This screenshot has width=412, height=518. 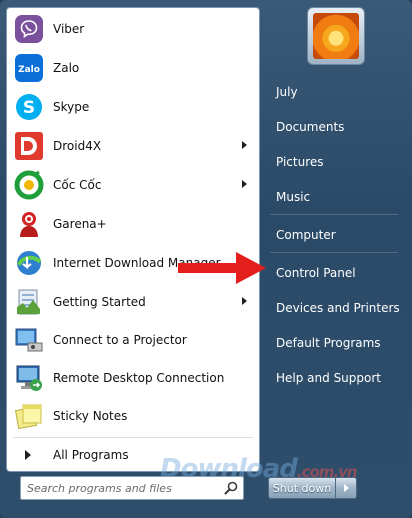 What do you see at coordinates (71, 107) in the screenshot?
I see `program-label: Skype` at bounding box center [71, 107].